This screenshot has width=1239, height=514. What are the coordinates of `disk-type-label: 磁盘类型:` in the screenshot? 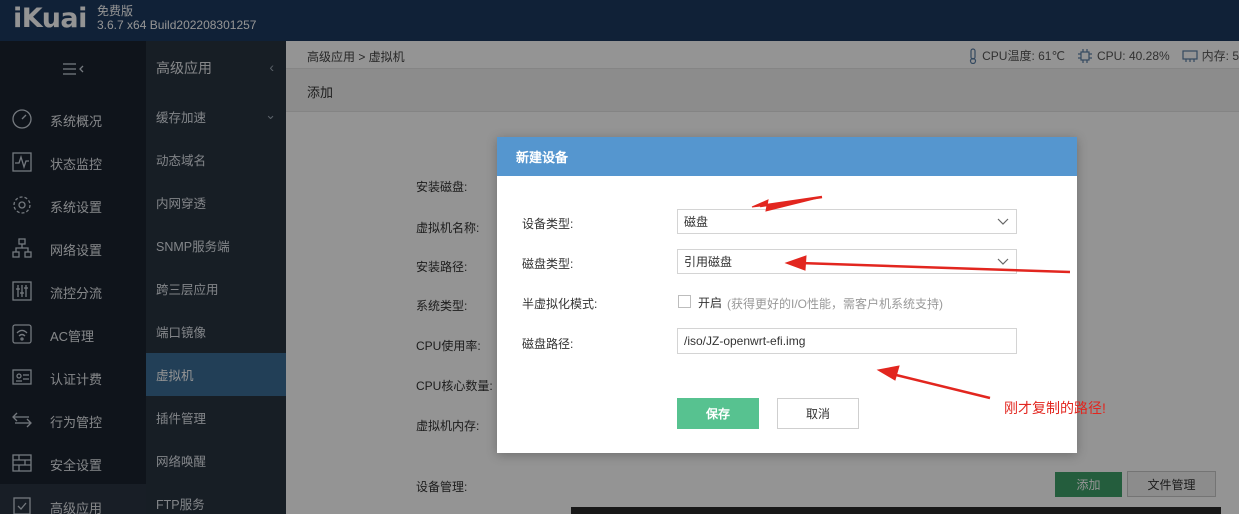 It's located at (548, 264).